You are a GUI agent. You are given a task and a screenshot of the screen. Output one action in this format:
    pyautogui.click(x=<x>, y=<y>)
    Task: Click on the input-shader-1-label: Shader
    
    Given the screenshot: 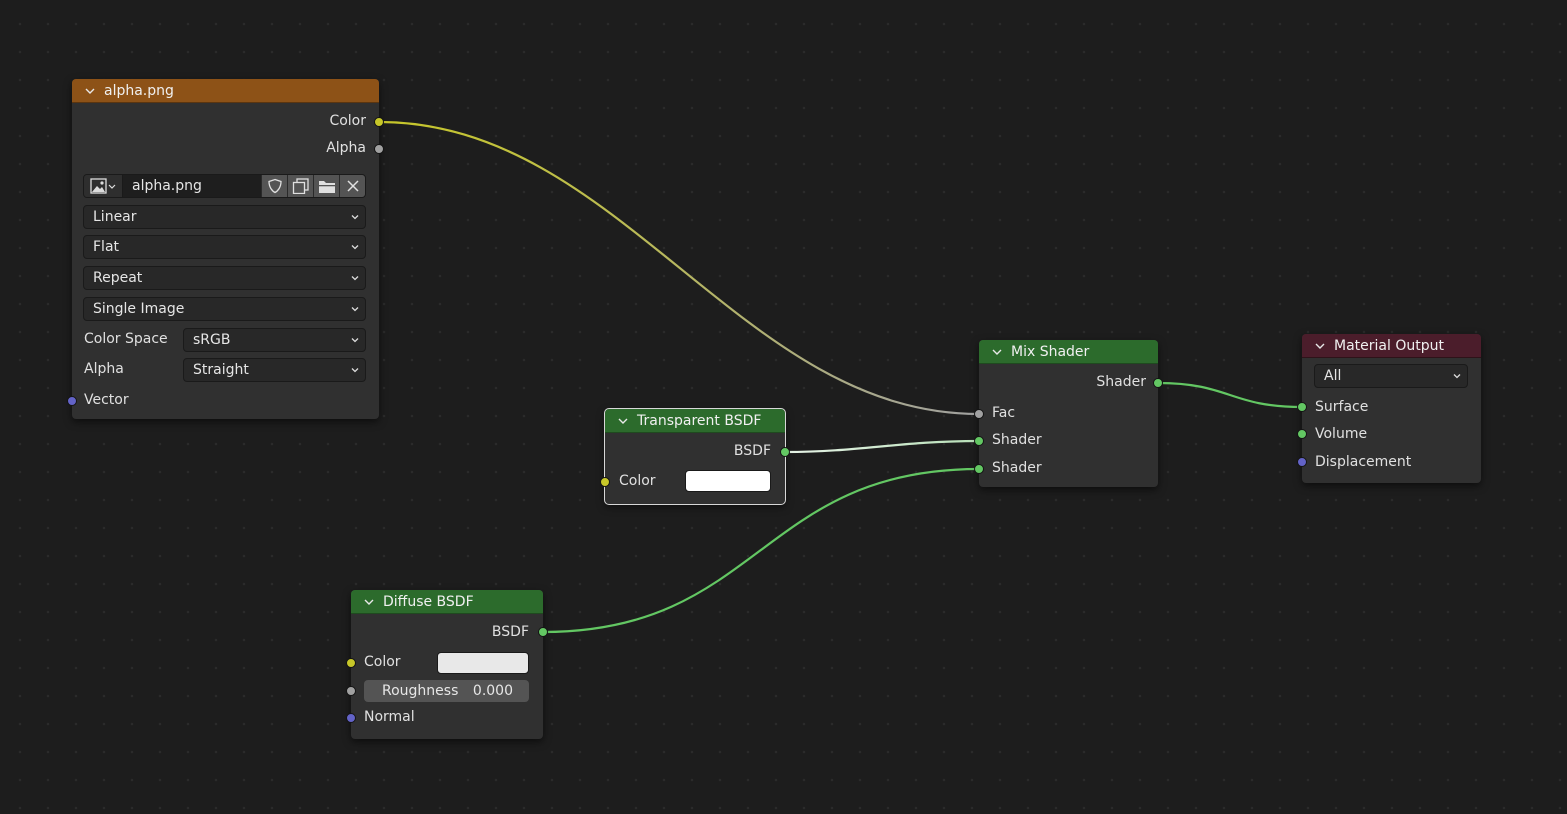 What is the action you would take?
    pyautogui.click(x=1017, y=440)
    